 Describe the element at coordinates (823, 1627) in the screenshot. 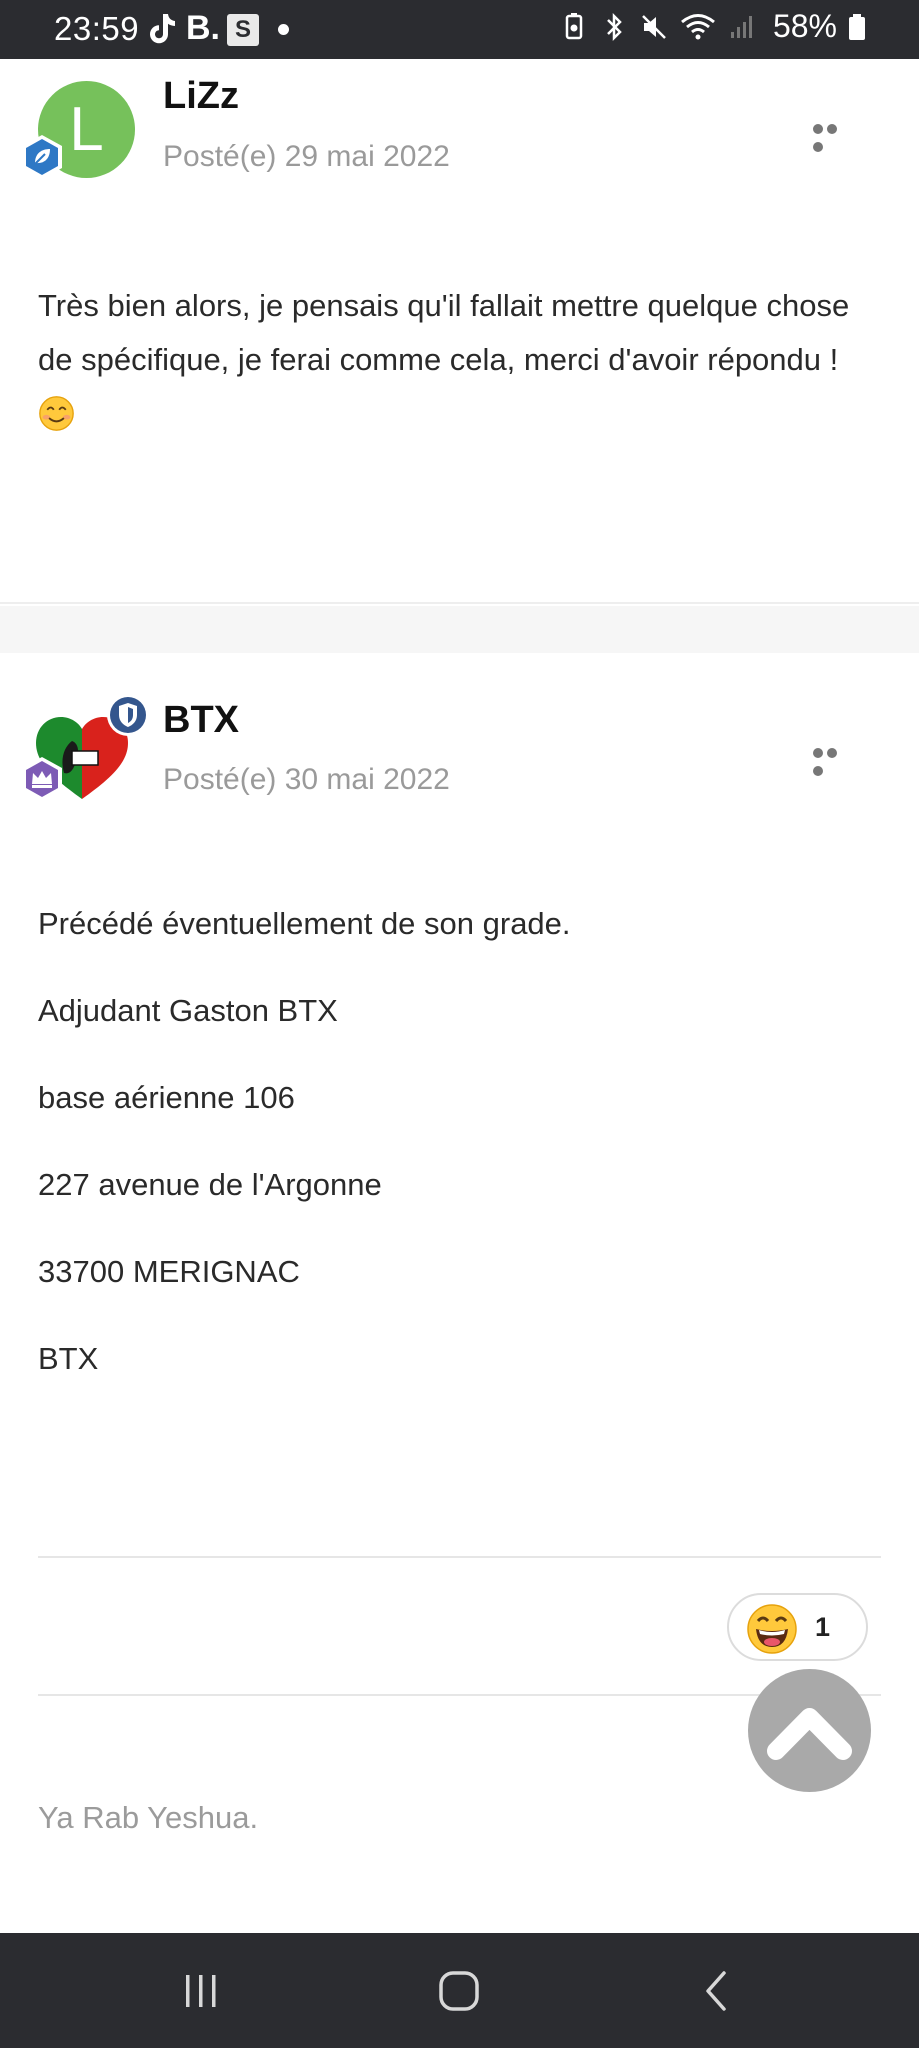

I see `reaction-count: 1` at that location.